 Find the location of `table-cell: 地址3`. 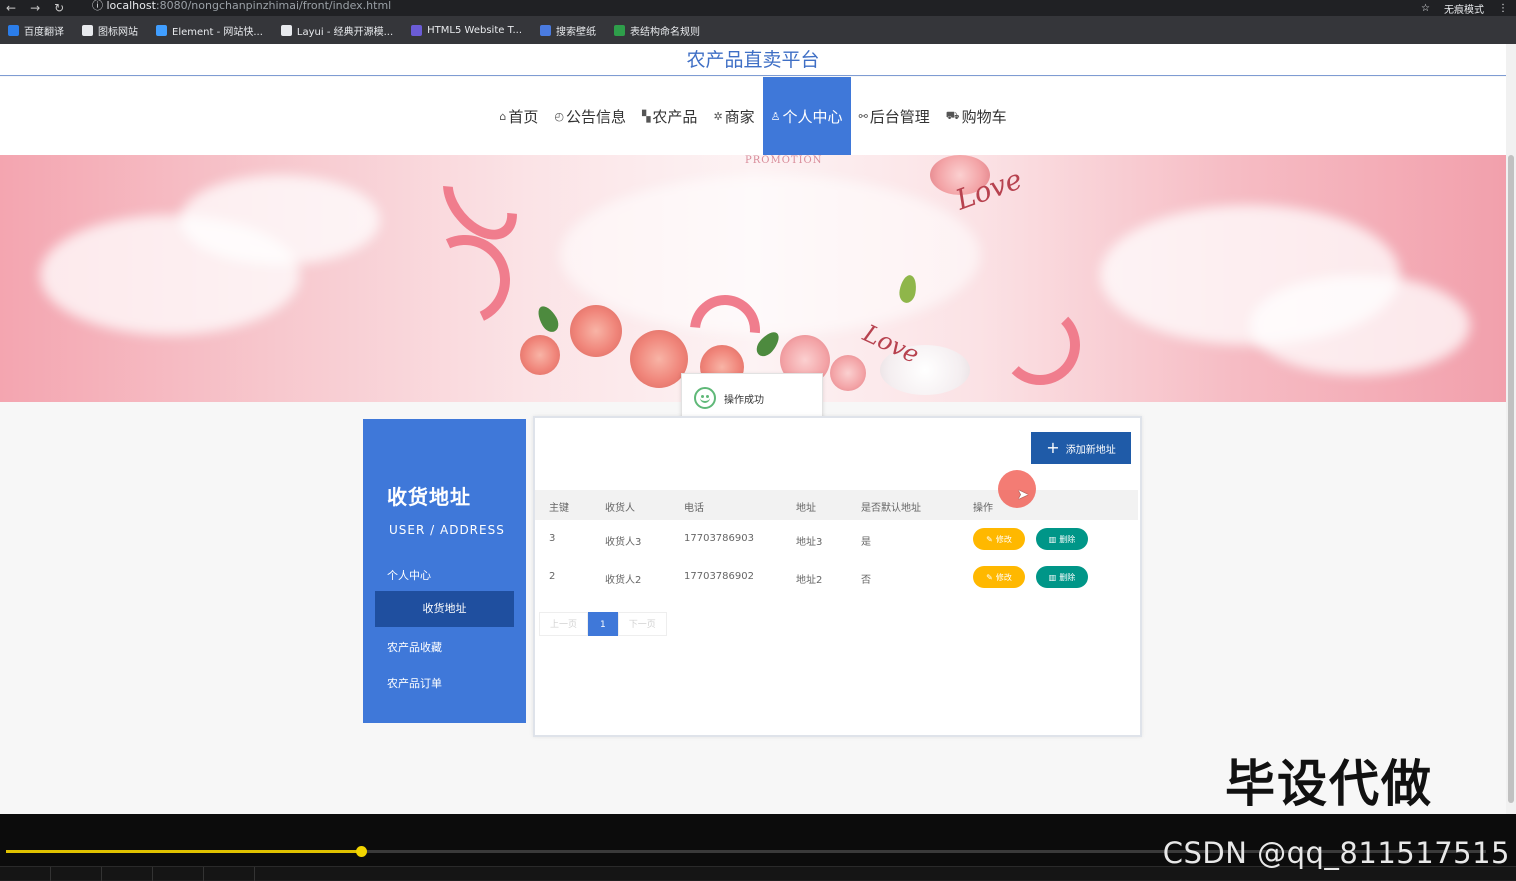

table-cell: 地址3 is located at coordinates (809, 542).